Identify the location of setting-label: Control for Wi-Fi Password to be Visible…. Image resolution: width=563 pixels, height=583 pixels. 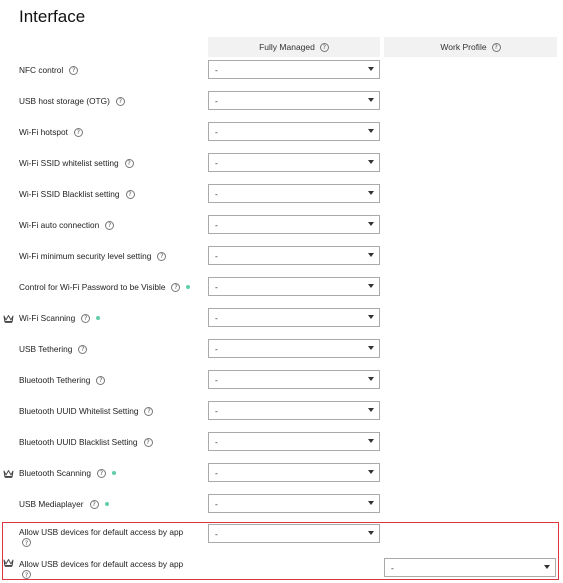
(105, 287).